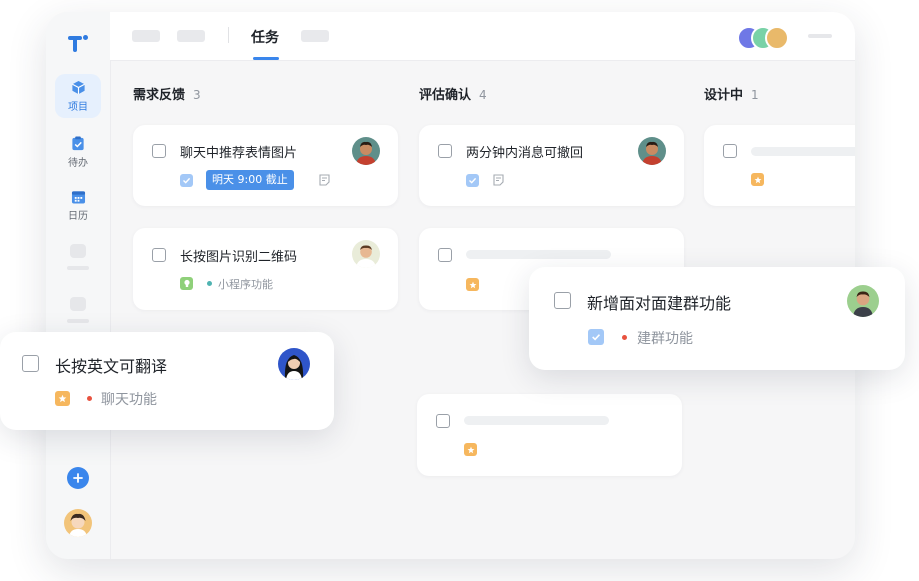 This screenshot has height=581, width=919. I want to click on top-bar: 任务, so click(482, 36).